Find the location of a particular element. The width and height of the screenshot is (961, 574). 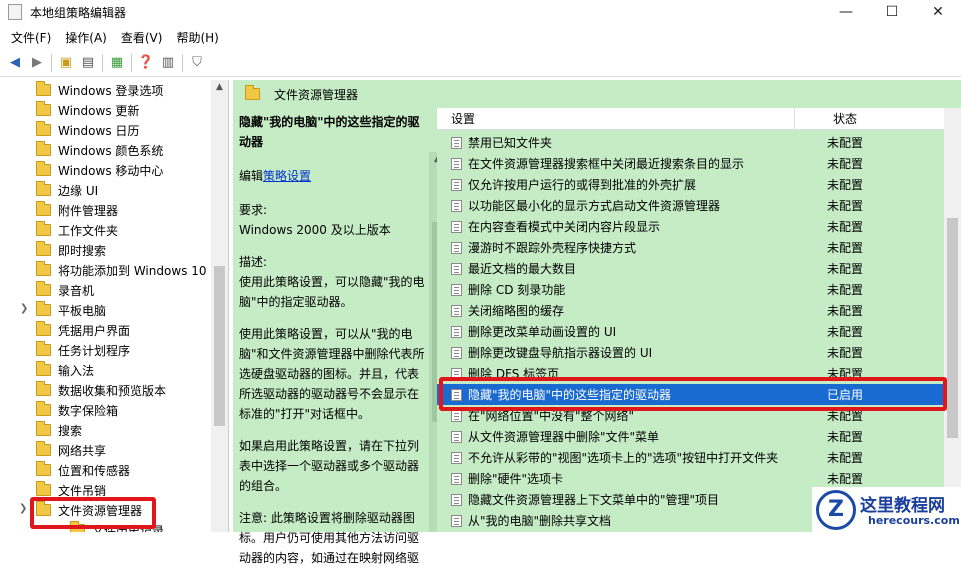

table-row: 以功能区最小化的显示方式启动文件资源管理器 未配置 is located at coordinates (694, 205).